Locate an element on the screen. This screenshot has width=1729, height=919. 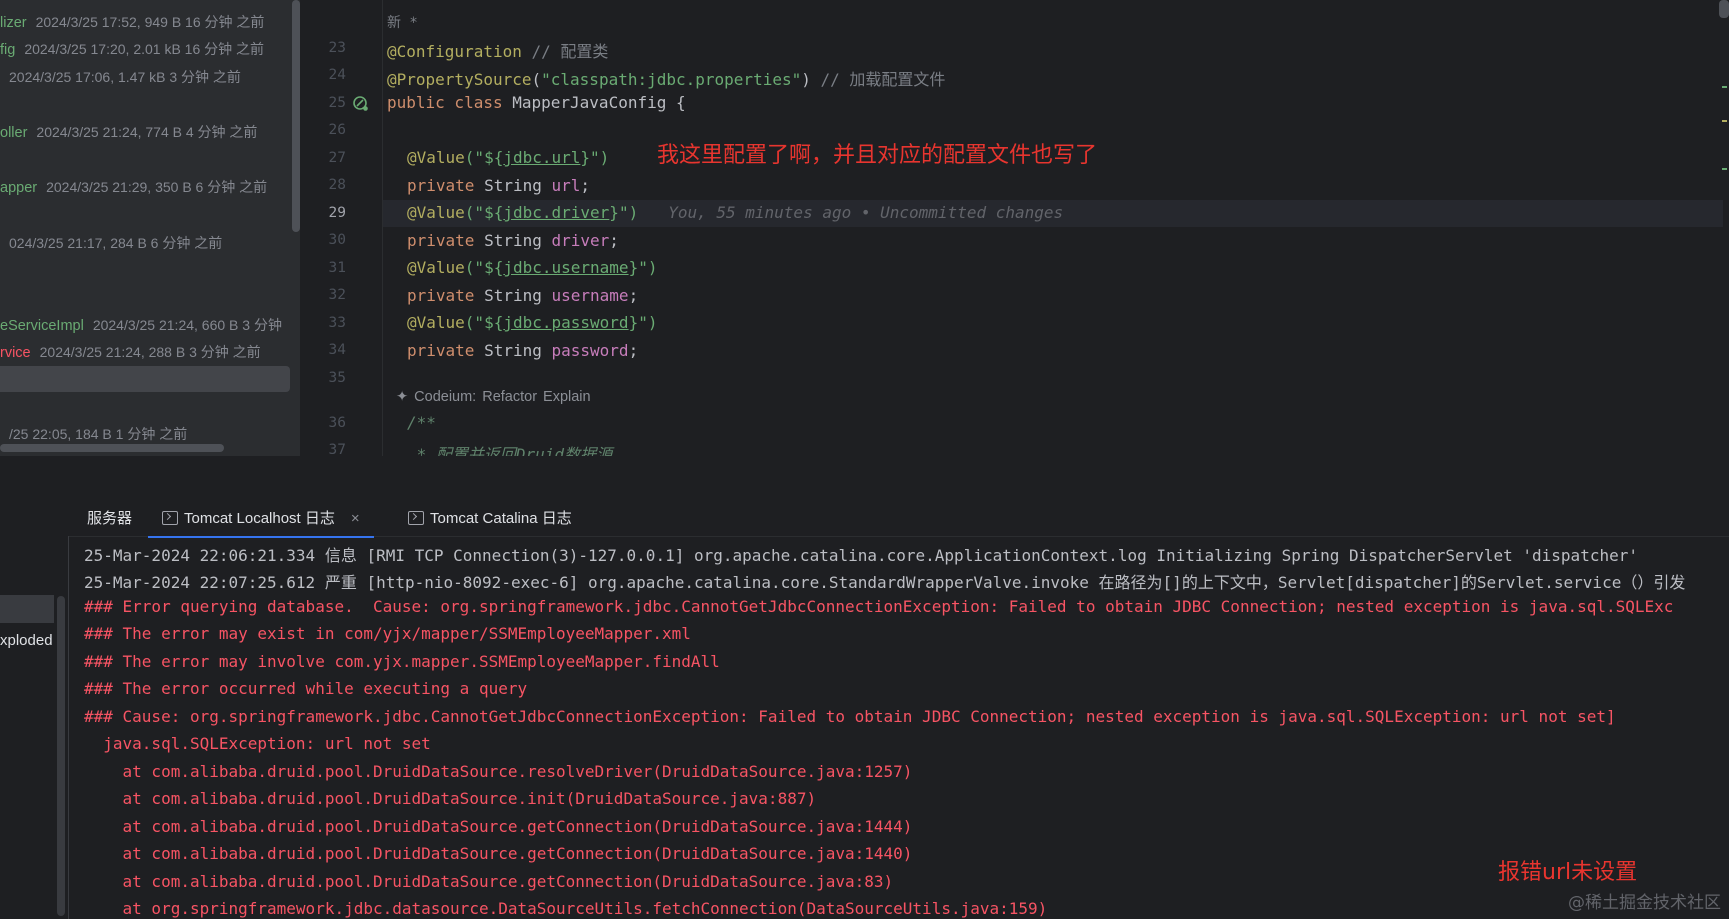
file-entry: rvice 2024/3/25 21:24, 288 B 3 分钟 之前 is located at coordinates (130, 352).